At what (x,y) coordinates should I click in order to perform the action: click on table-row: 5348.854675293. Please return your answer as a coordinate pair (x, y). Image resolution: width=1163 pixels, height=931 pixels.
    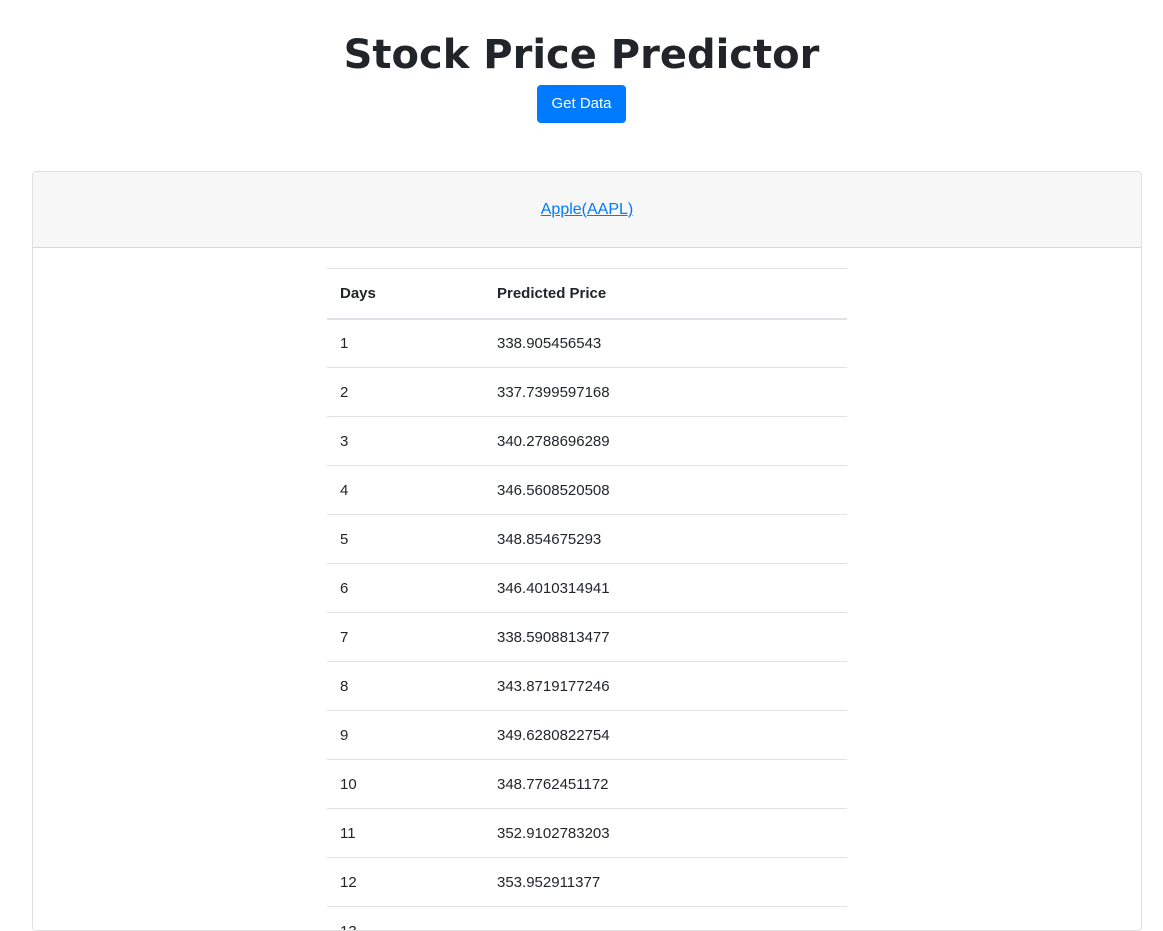
    Looking at the image, I should click on (587, 539).